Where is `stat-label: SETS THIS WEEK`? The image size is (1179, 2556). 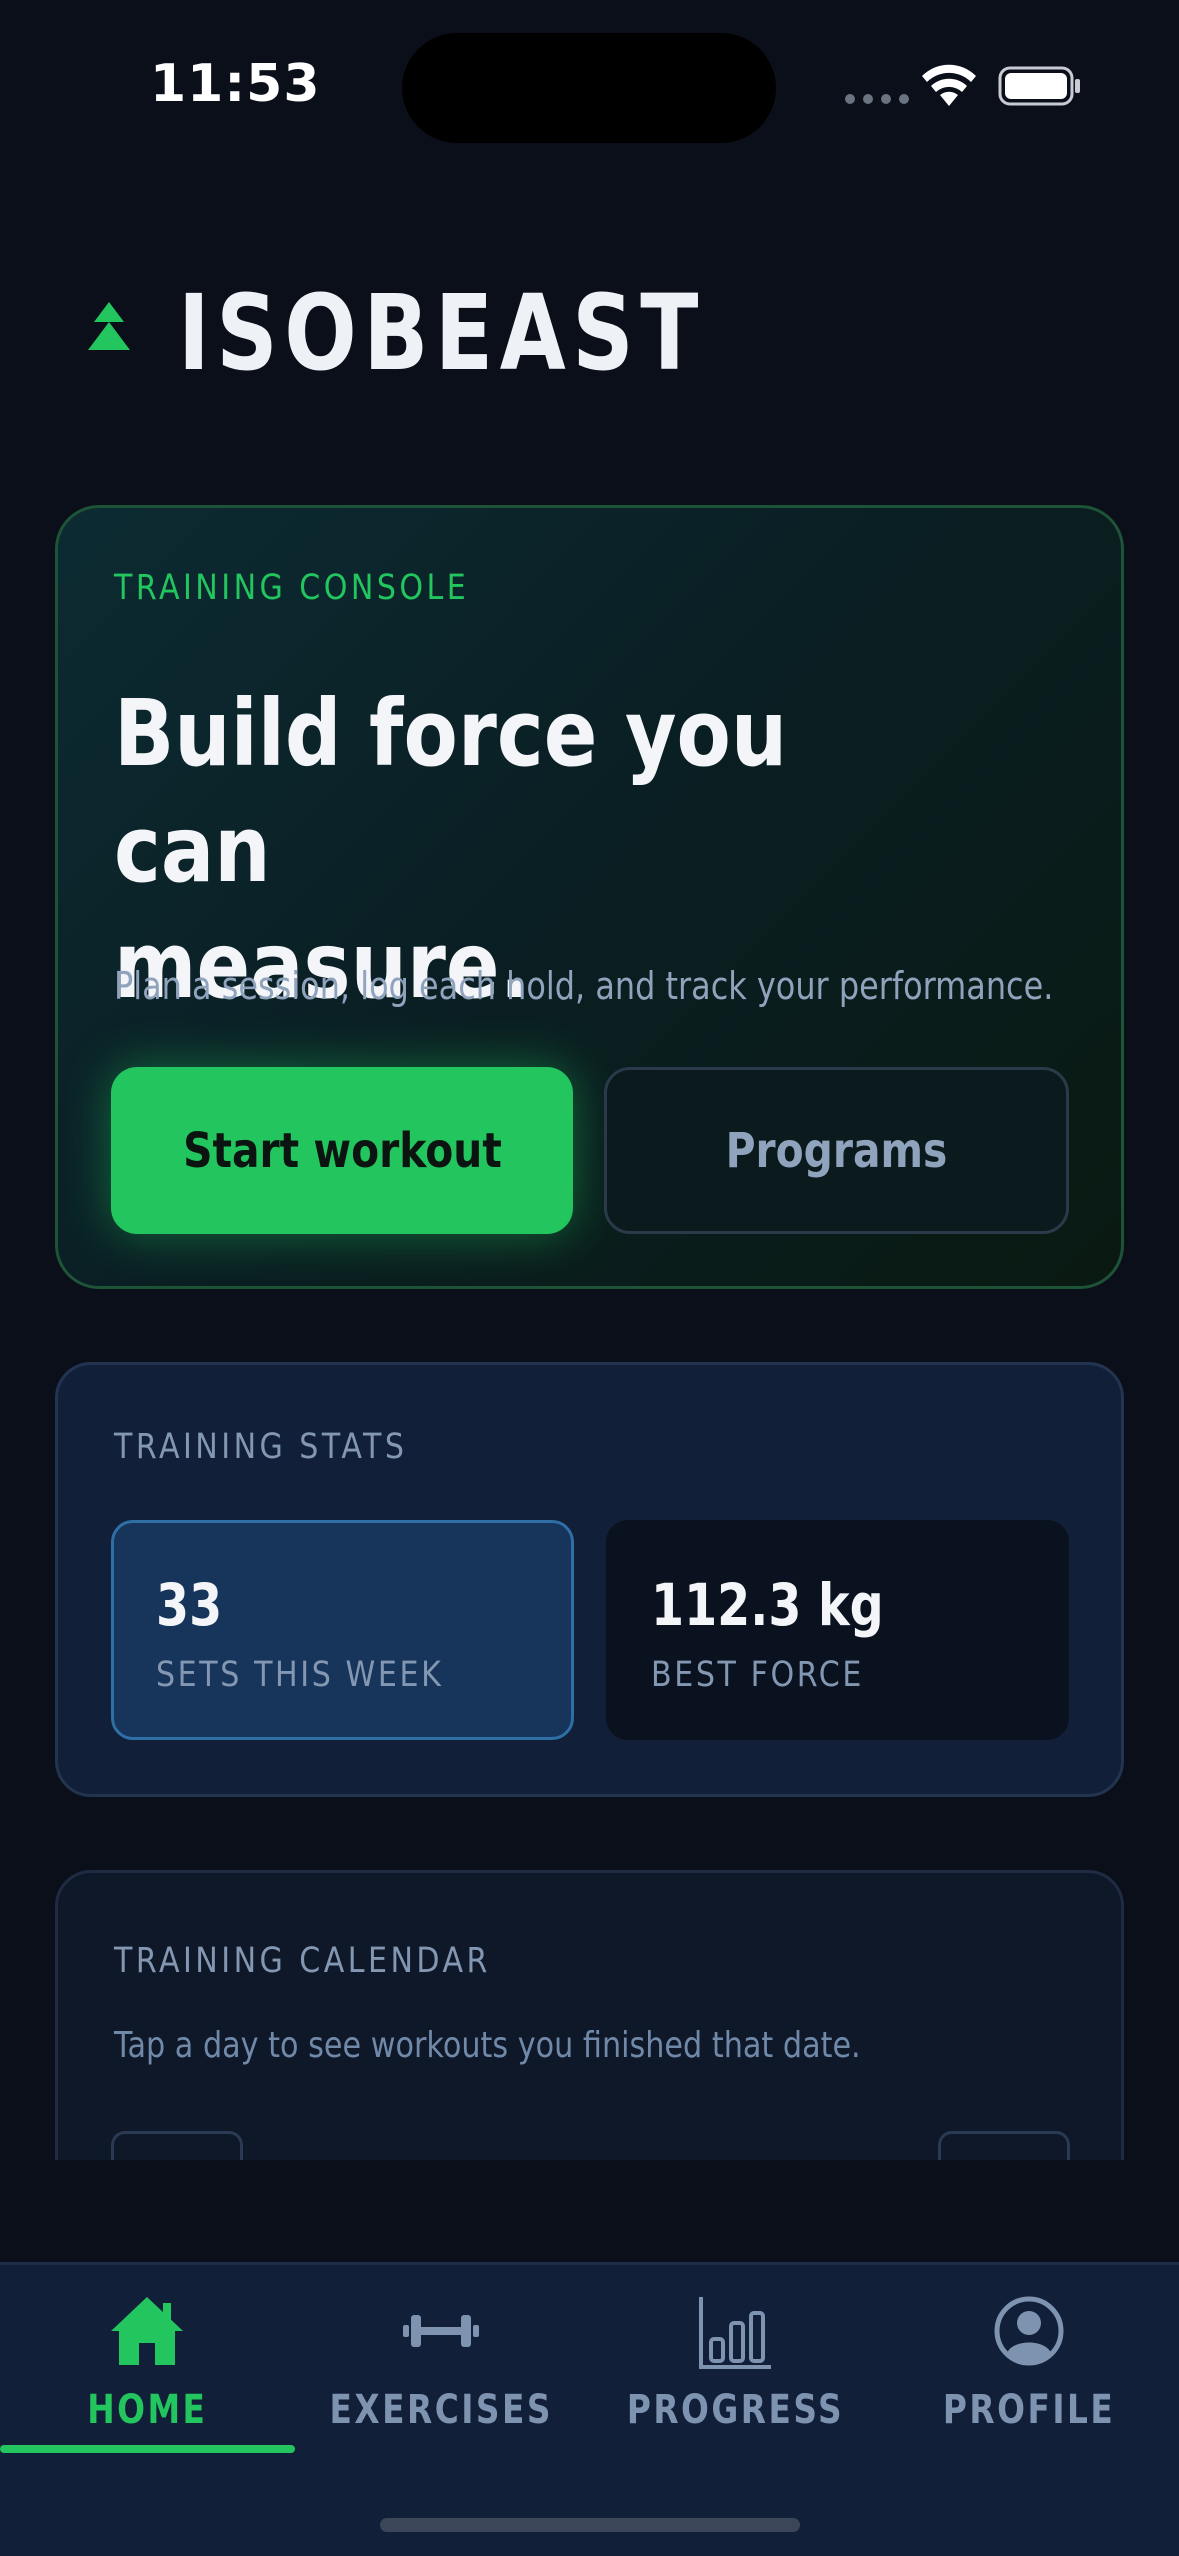
stat-label: SETS THIS WEEK is located at coordinates (300, 1675).